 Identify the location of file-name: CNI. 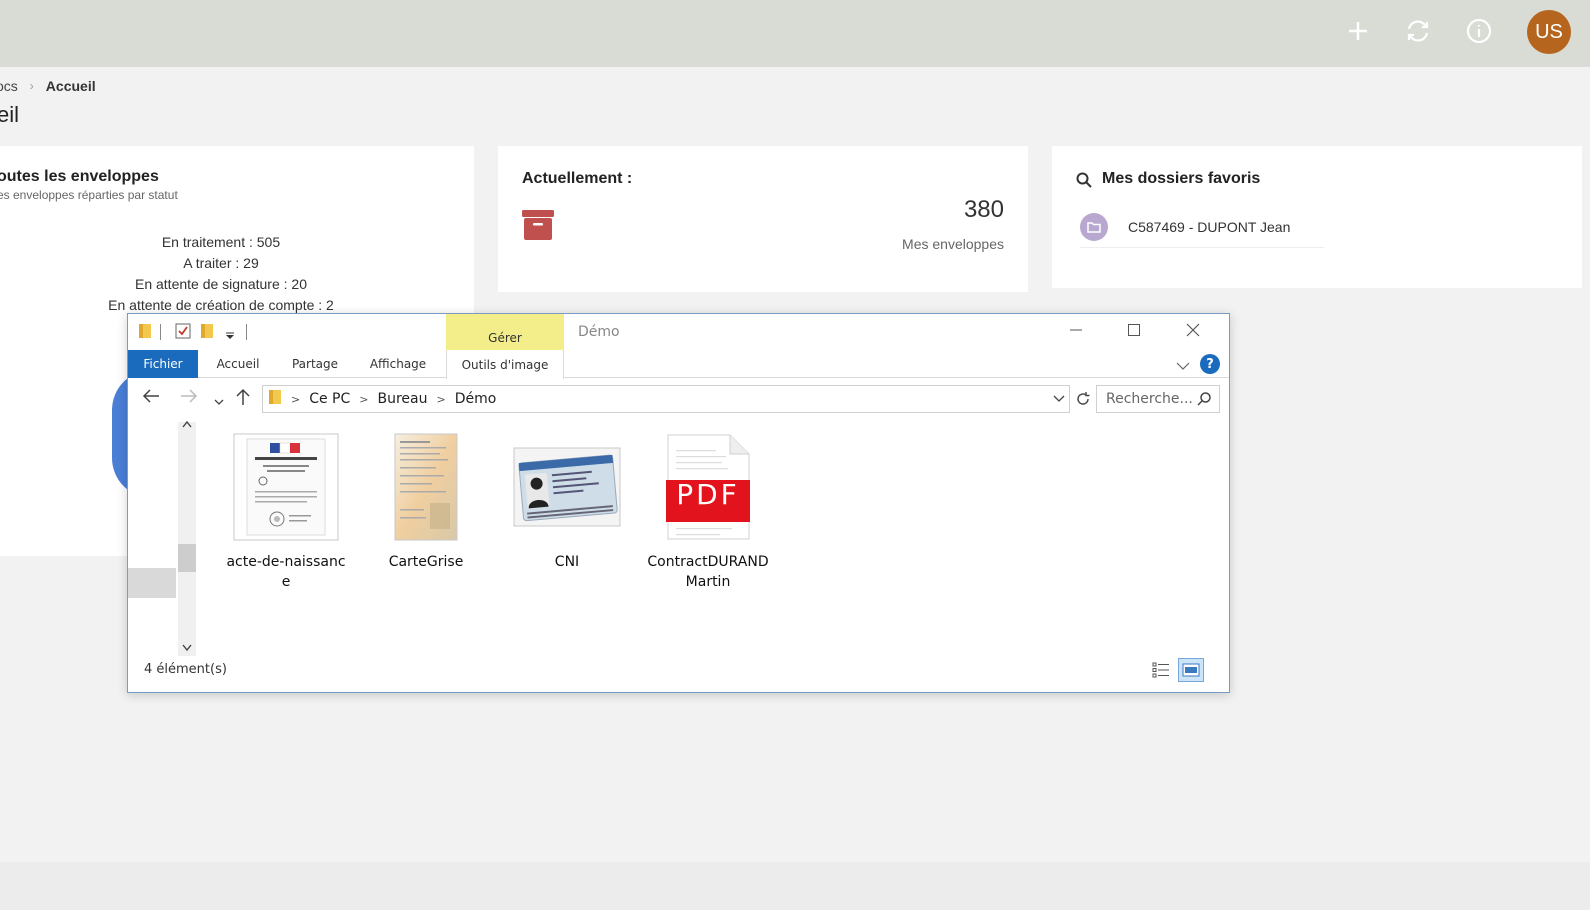
(567, 562).